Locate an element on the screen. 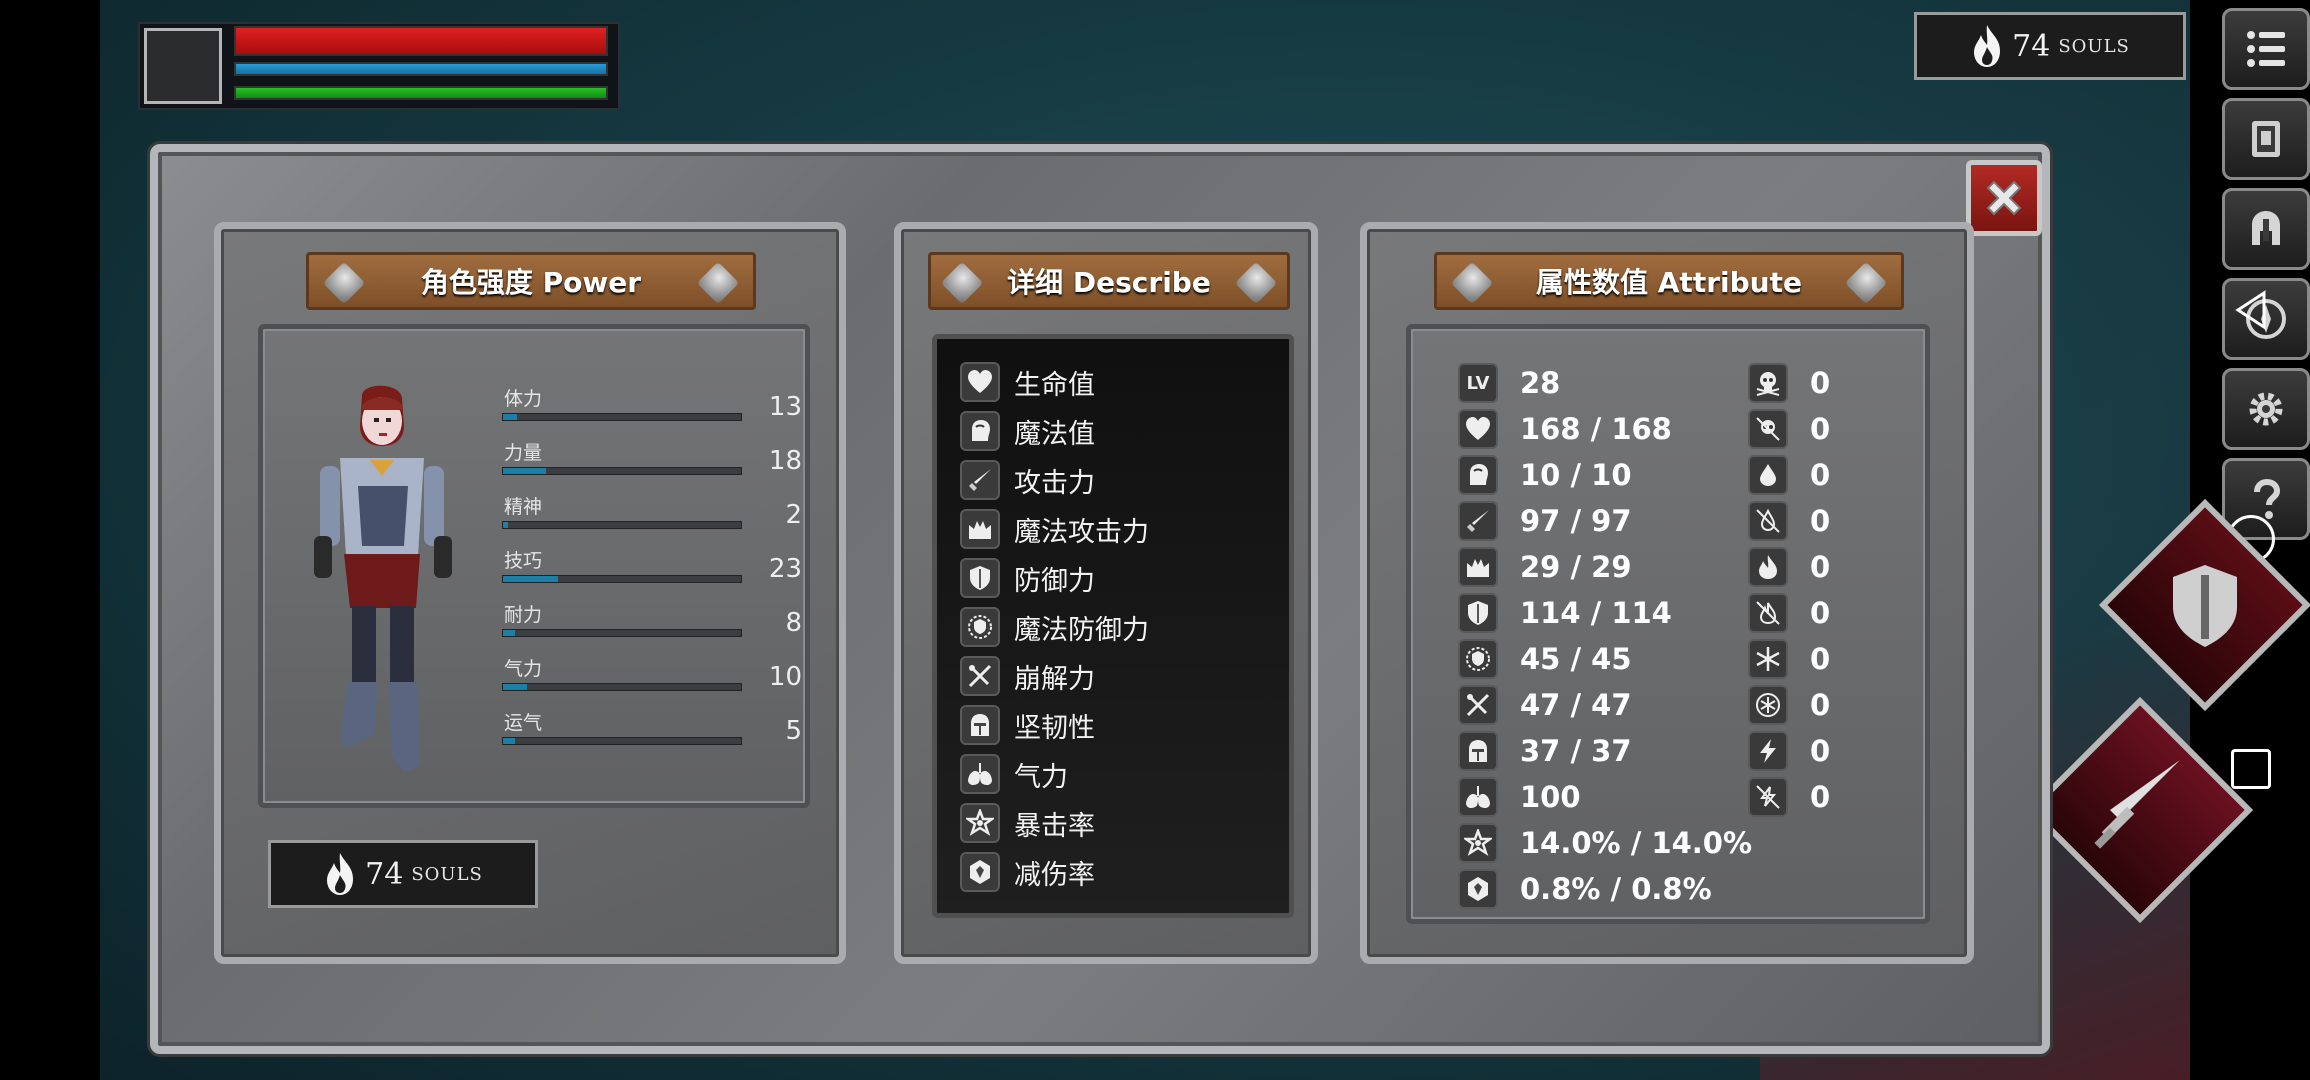  frost-icon is located at coordinates (1768, 659).